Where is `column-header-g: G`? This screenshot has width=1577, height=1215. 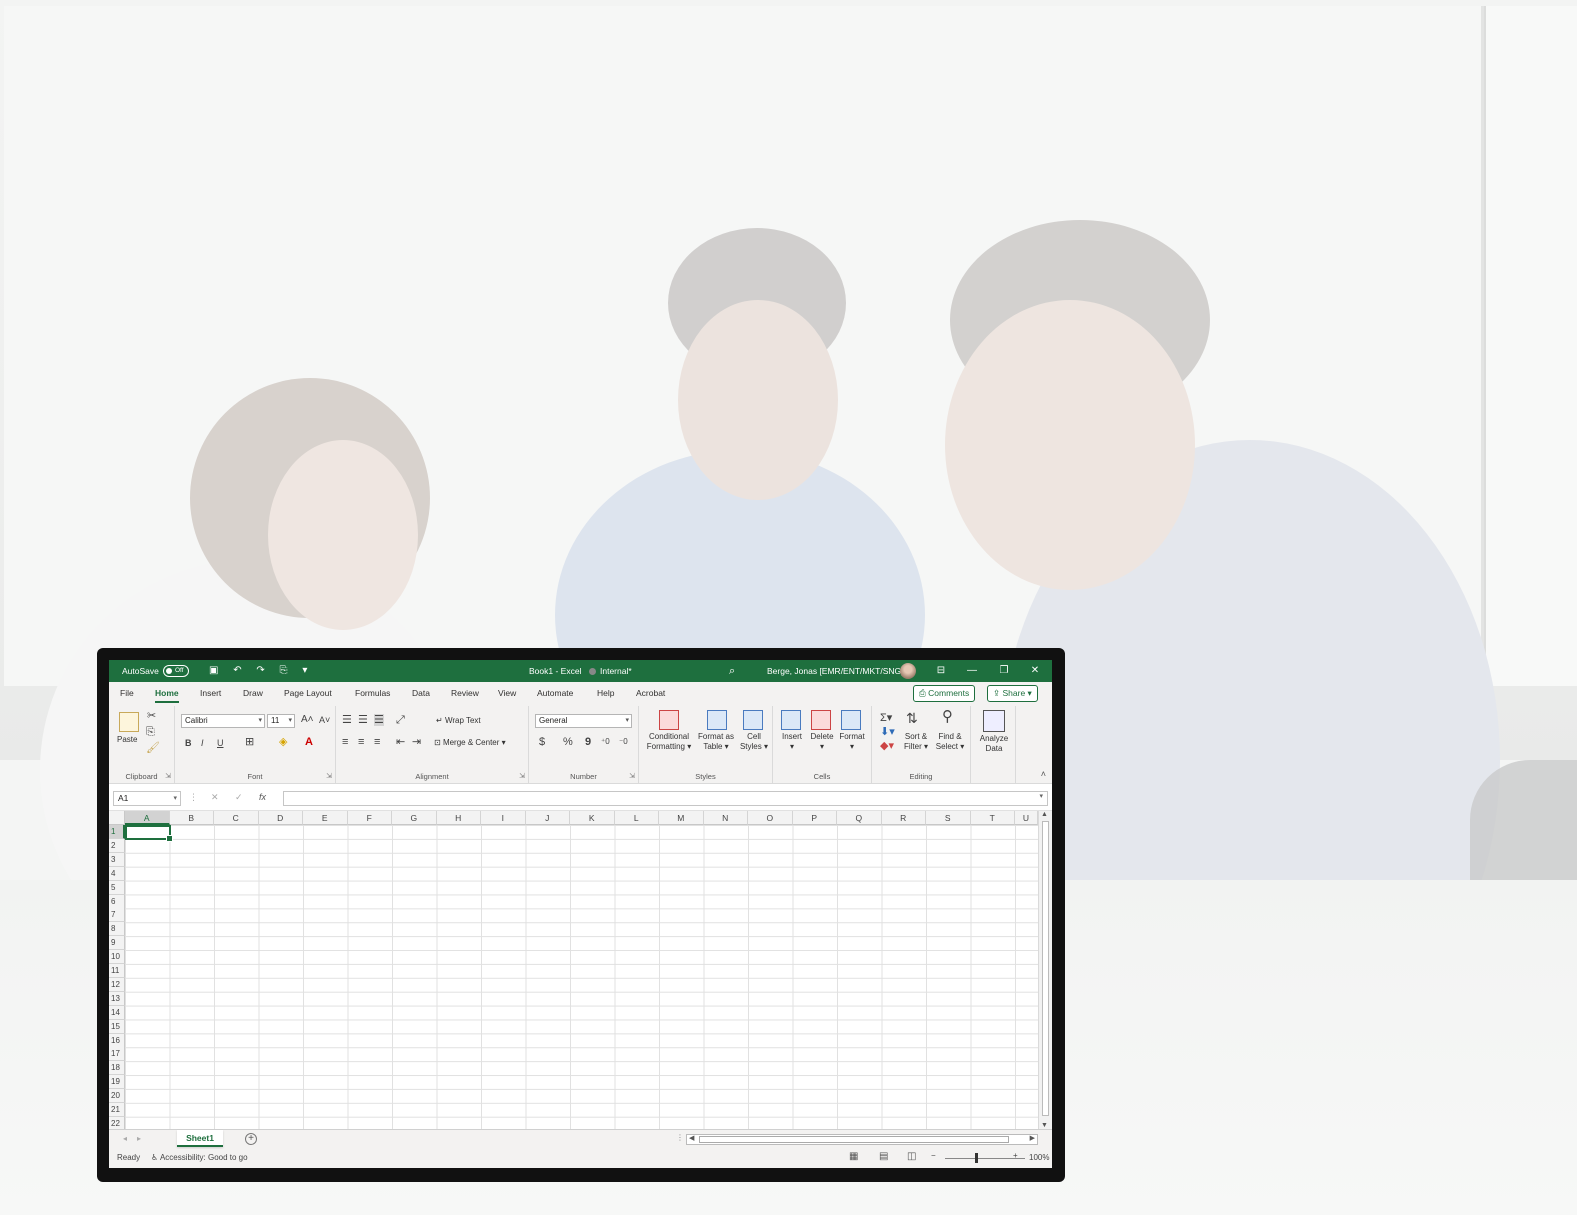 column-header-g: G is located at coordinates (414, 818).